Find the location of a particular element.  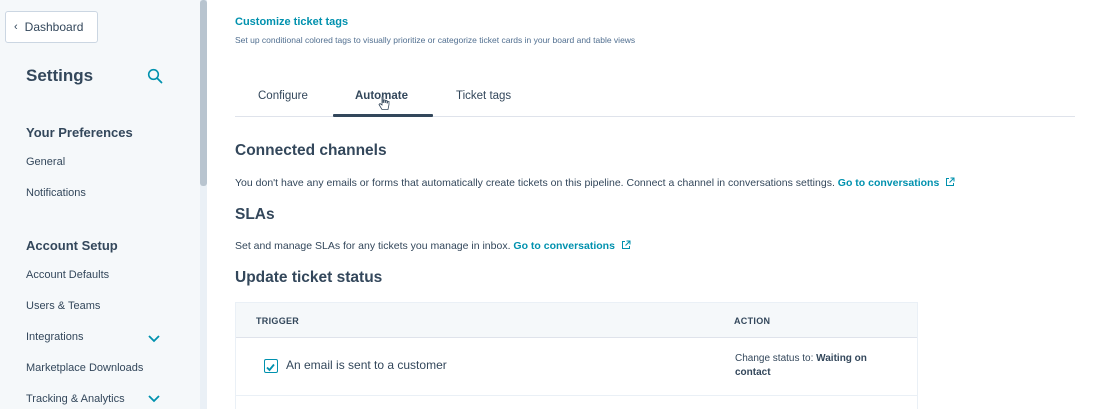

checkmark-icon is located at coordinates (270, 367).